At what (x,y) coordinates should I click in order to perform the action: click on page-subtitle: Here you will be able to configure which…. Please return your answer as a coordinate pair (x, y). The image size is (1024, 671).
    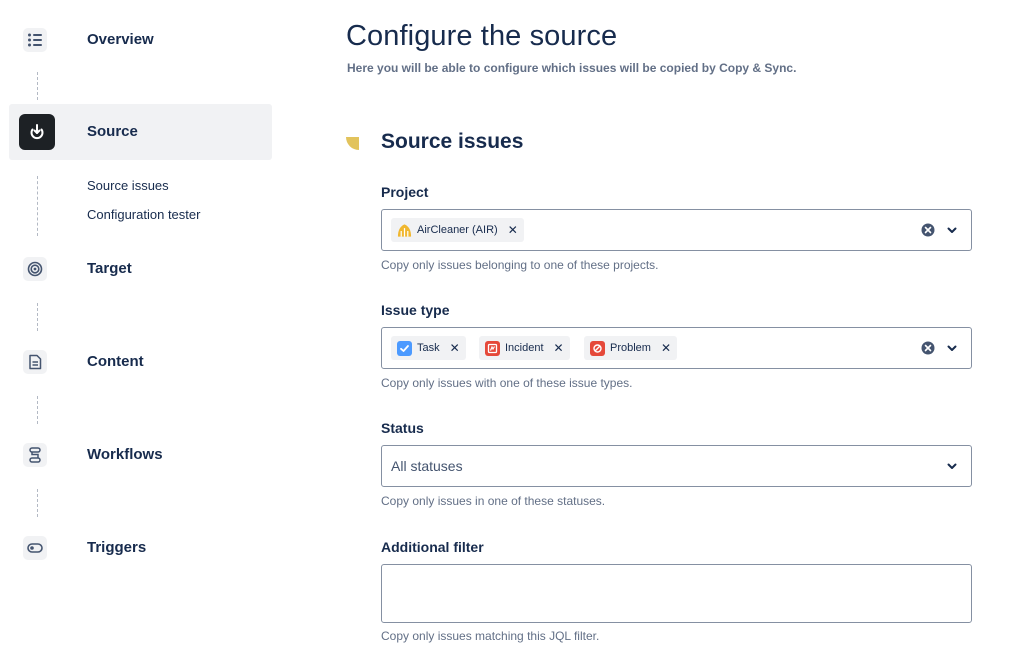
    Looking at the image, I should click on (572, 68).